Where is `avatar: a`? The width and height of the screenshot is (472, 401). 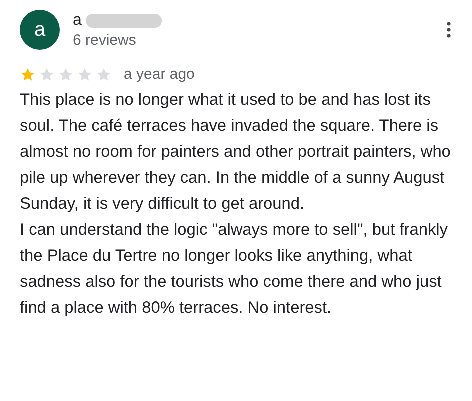 avatar: a is located at coordinates (40, 30).